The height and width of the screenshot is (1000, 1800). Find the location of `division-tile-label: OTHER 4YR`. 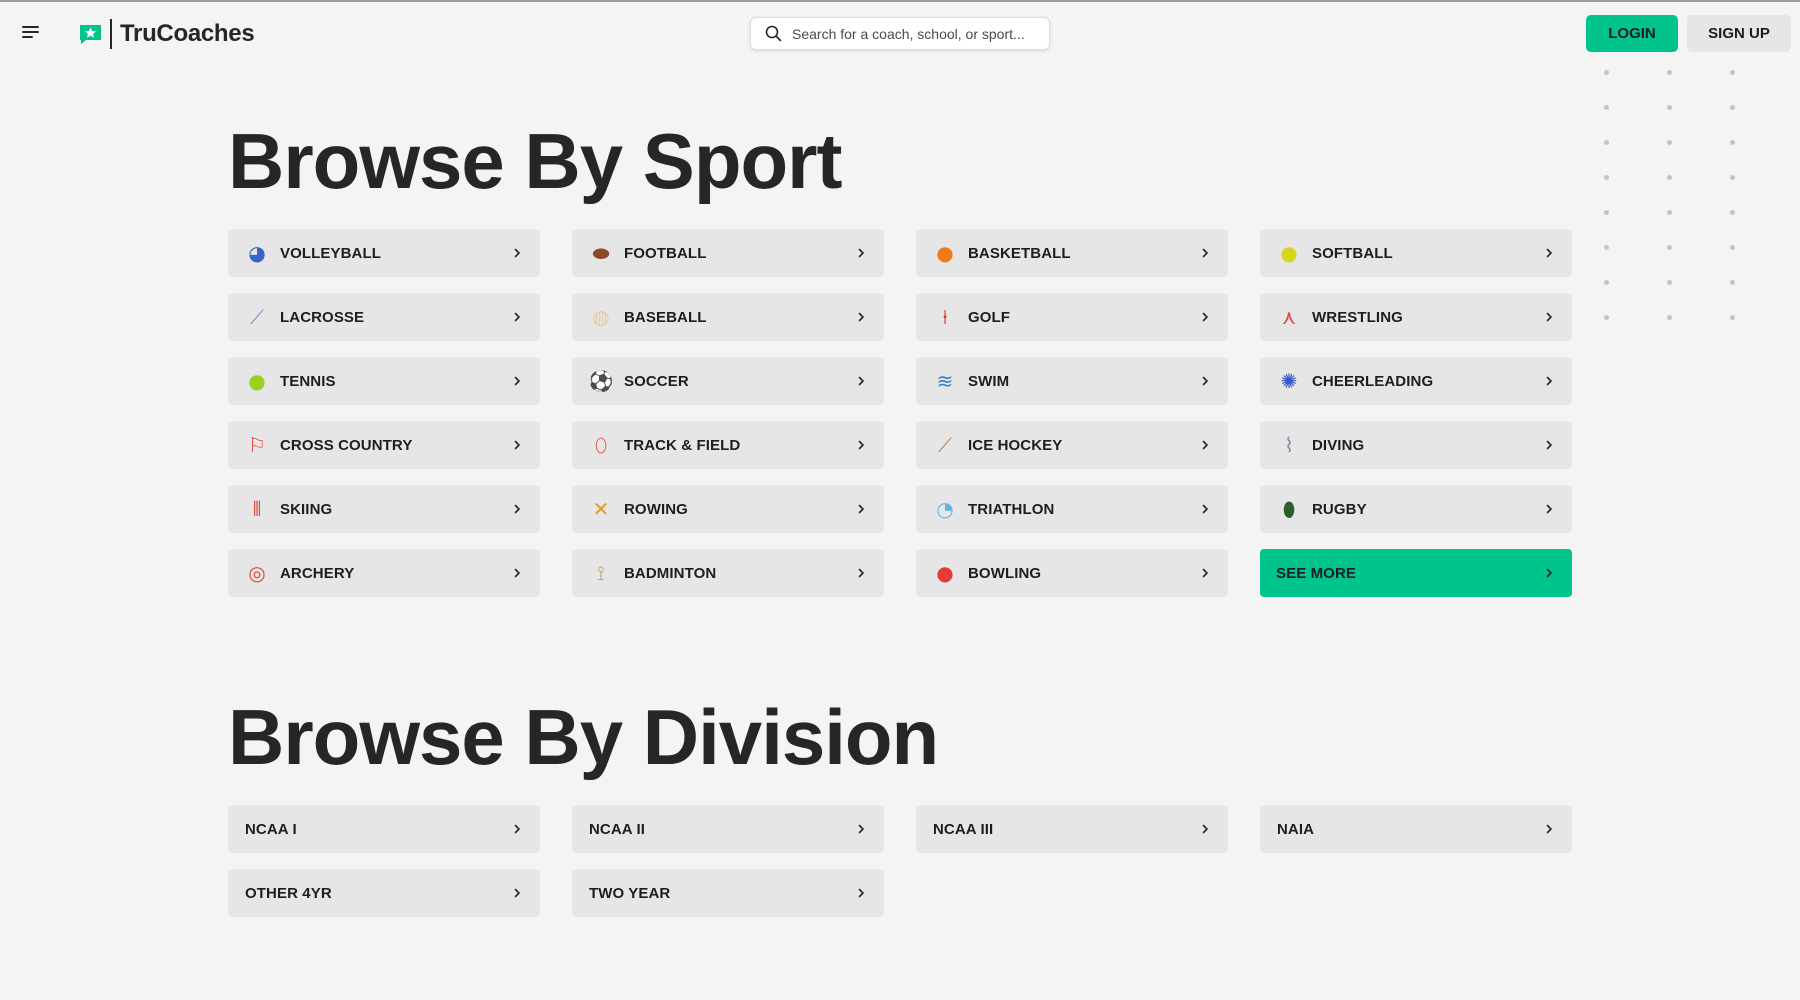

division-tile-label: OTHER 4YR is located at coordinates (288, 893).